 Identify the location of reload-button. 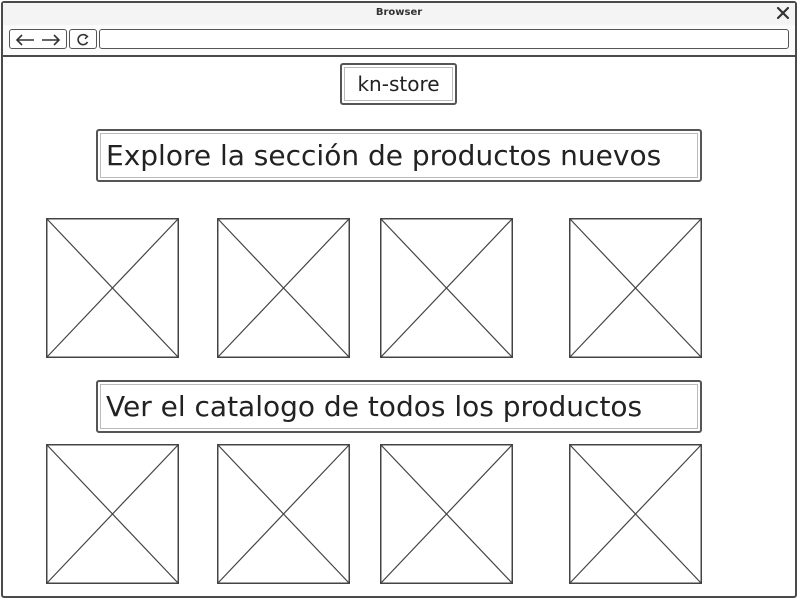
(83, 39).